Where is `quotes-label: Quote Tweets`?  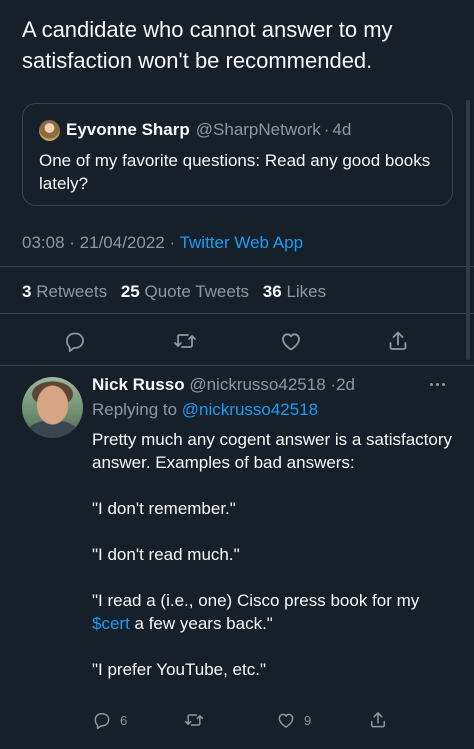 quotes-label: Quote Tweets is located at coordinates (196, 291).